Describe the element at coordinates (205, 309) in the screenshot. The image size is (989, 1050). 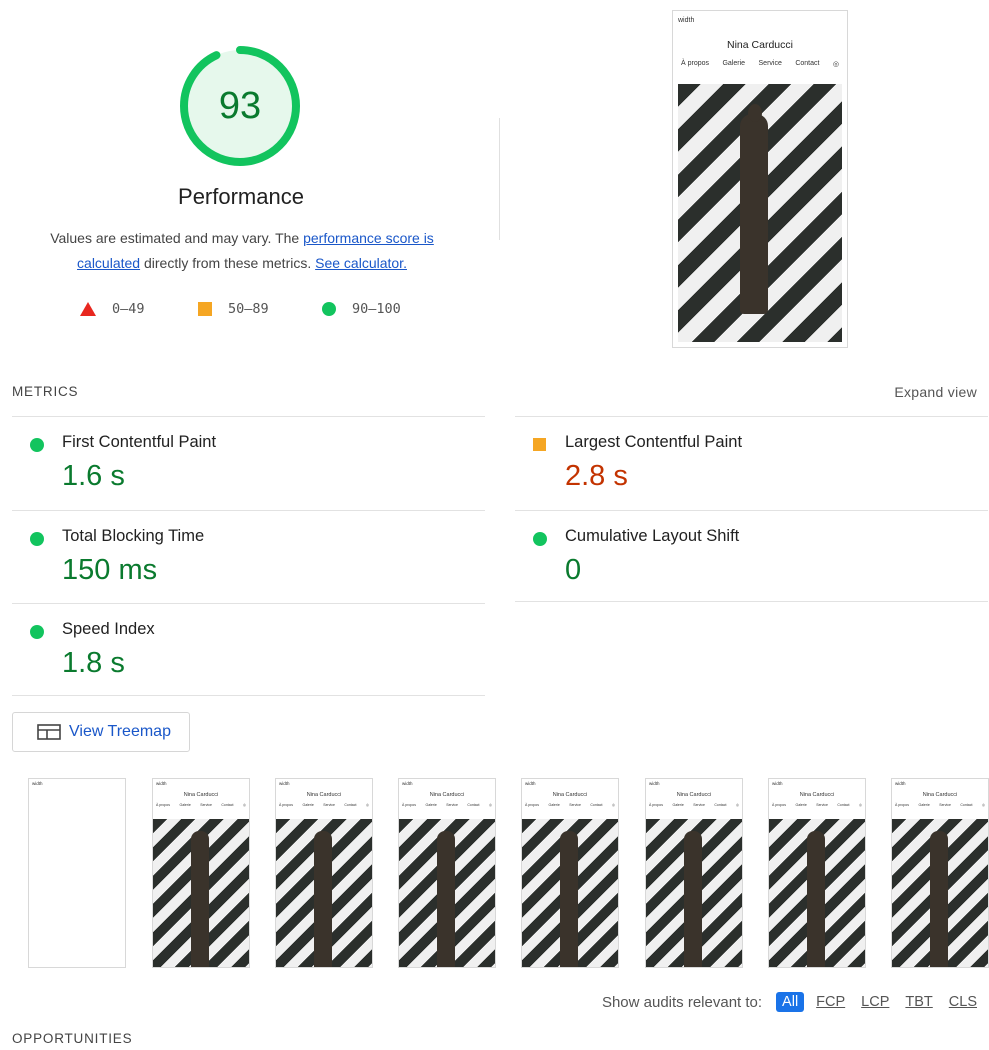
I see `square-icon` at that location.